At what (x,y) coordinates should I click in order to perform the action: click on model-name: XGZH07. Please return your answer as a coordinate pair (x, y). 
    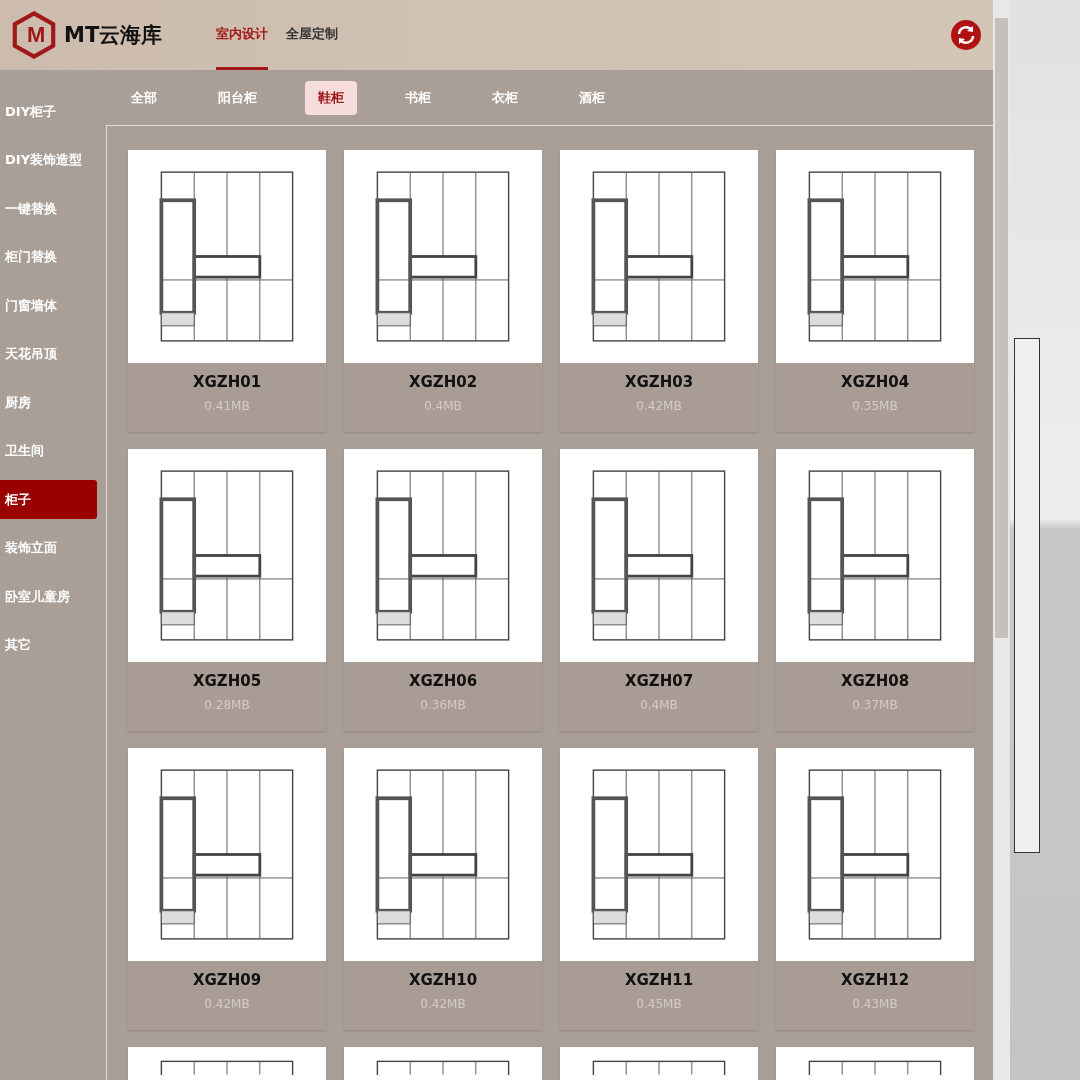
    Looking at the image, I should click on (659, 681).